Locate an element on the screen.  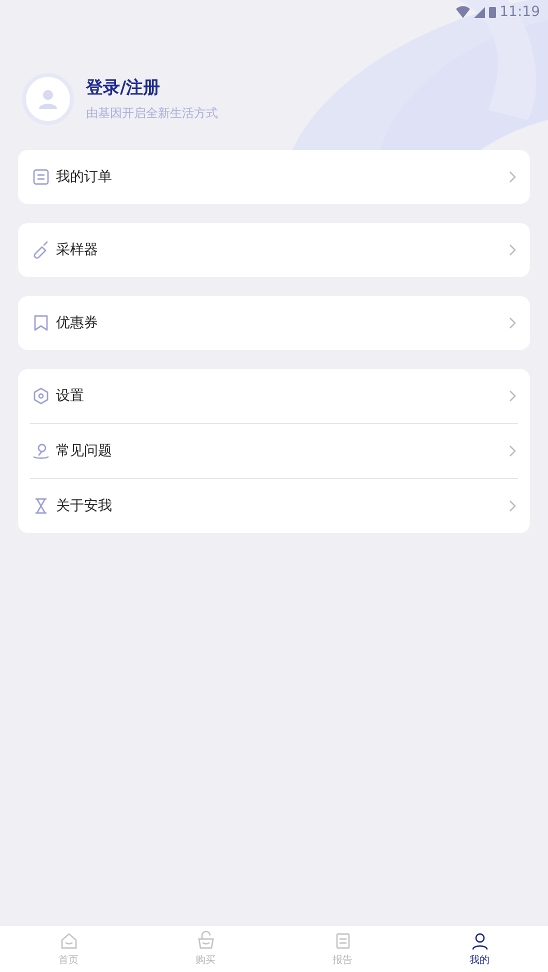
tube-icon is located at coordinates (41, 250).